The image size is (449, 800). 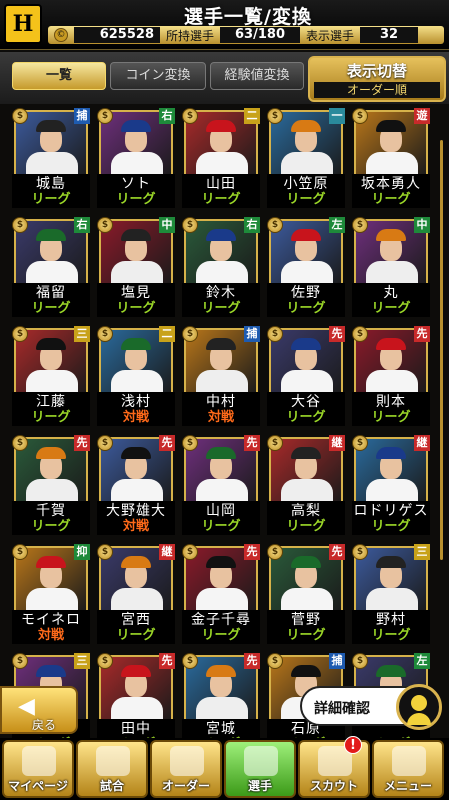 I want to click on nav-mypage-icon, so click(x=39, y=761).